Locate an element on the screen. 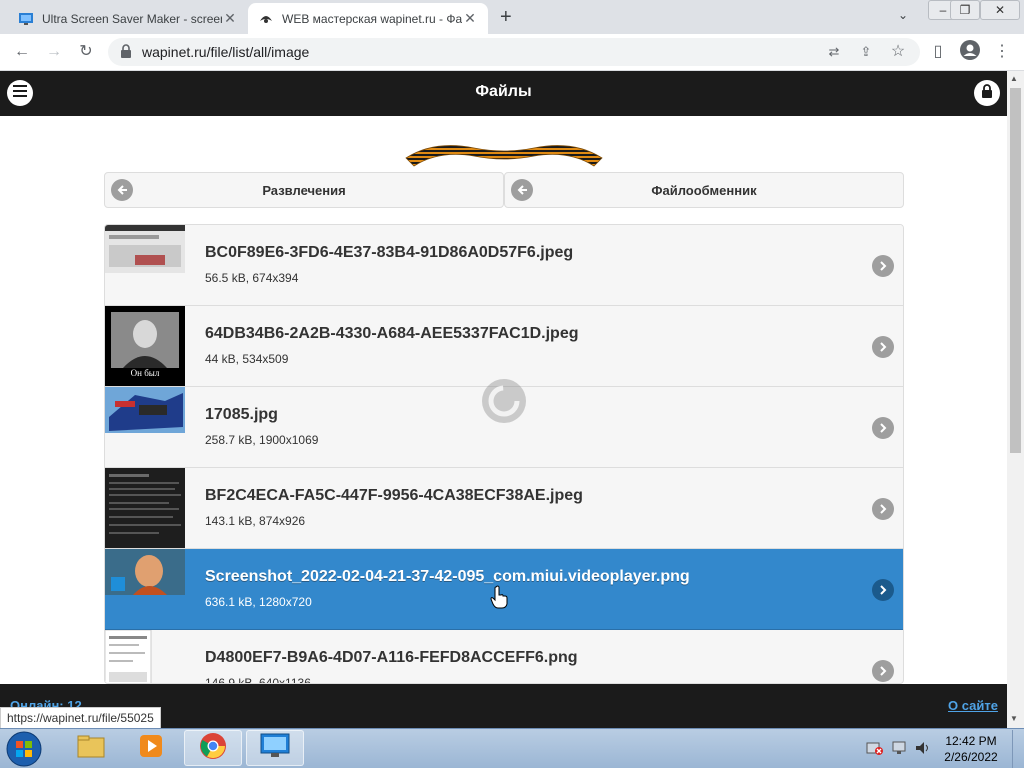  clock-date: 2/26/2022 is located at coordinates (971, 757).